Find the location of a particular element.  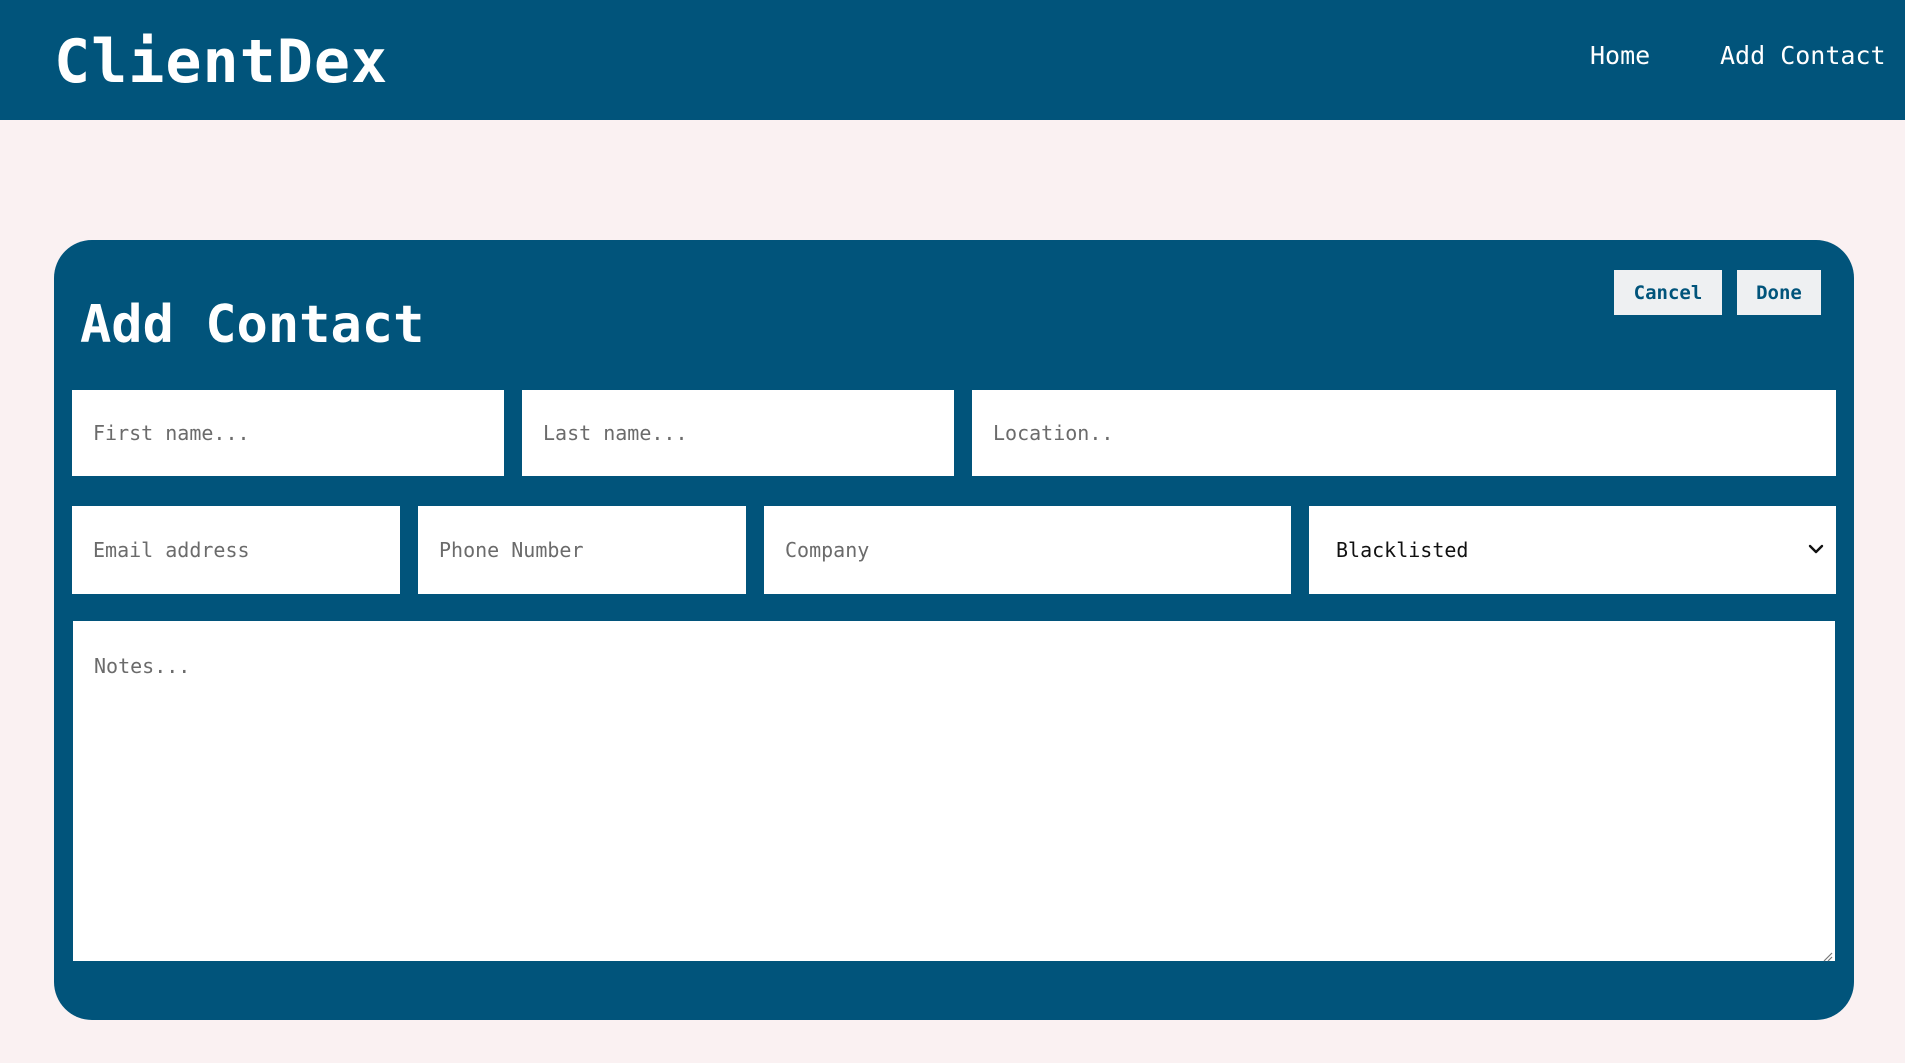

nav-link-add-contact: Add Contact is located at coordinates (1803, 56).